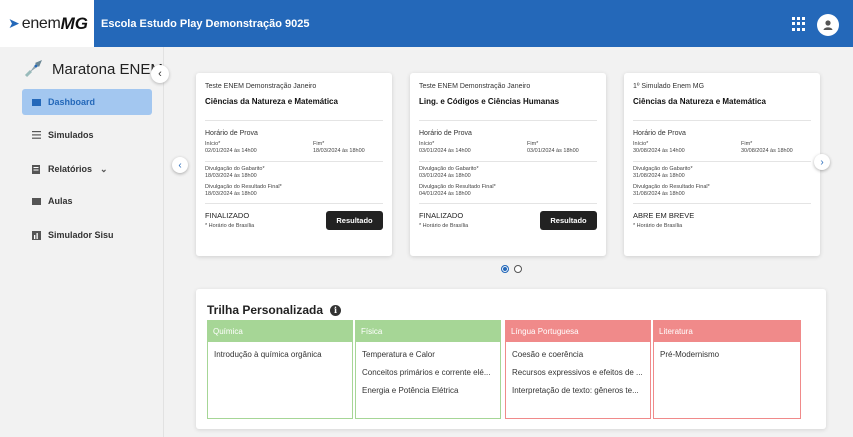 The image size is (853, 437). What do you see at coordinates (180, 165) in the screenshot?
I see `carousel-prev-button: ‹` at bounding box center [180, 165].